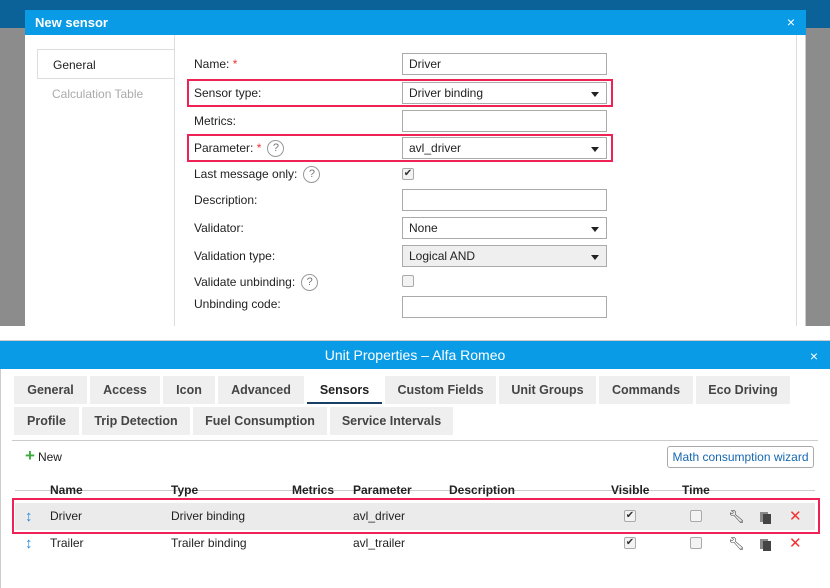  I want to click on column-header-name: Name, so click(66, 490).